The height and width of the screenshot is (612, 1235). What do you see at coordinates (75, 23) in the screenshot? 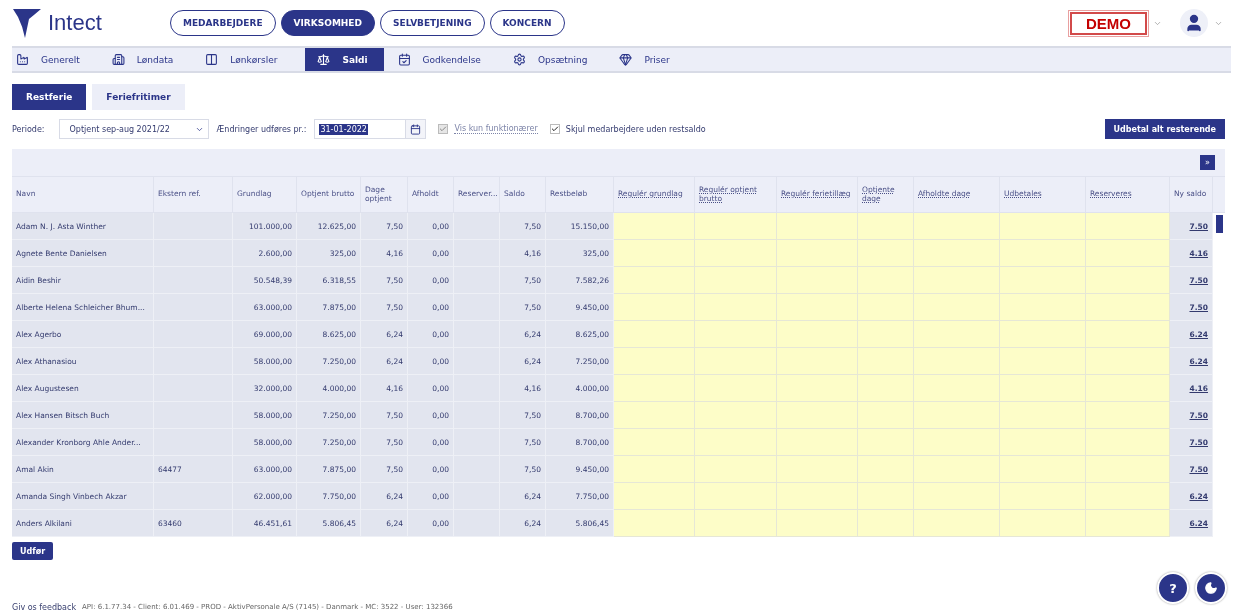
I see `logo-text: Intect` at bounding box center [75, 23].